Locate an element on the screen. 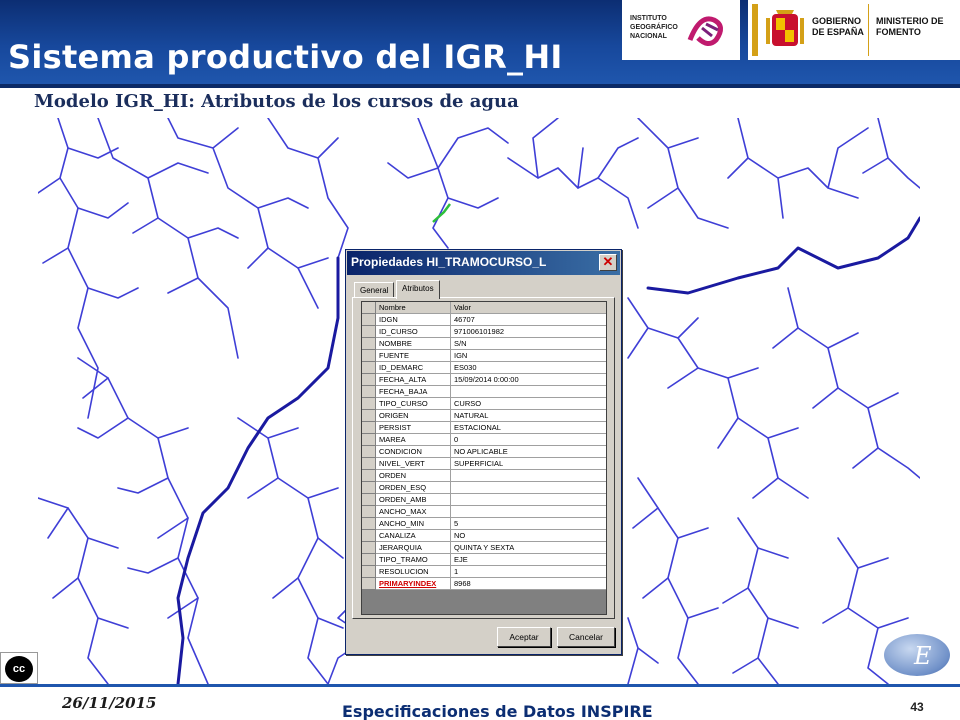 This screenshot has height=720, width=960. attribute-name-cell: ORDEN_ESQ is located at coordinates (413, 488).